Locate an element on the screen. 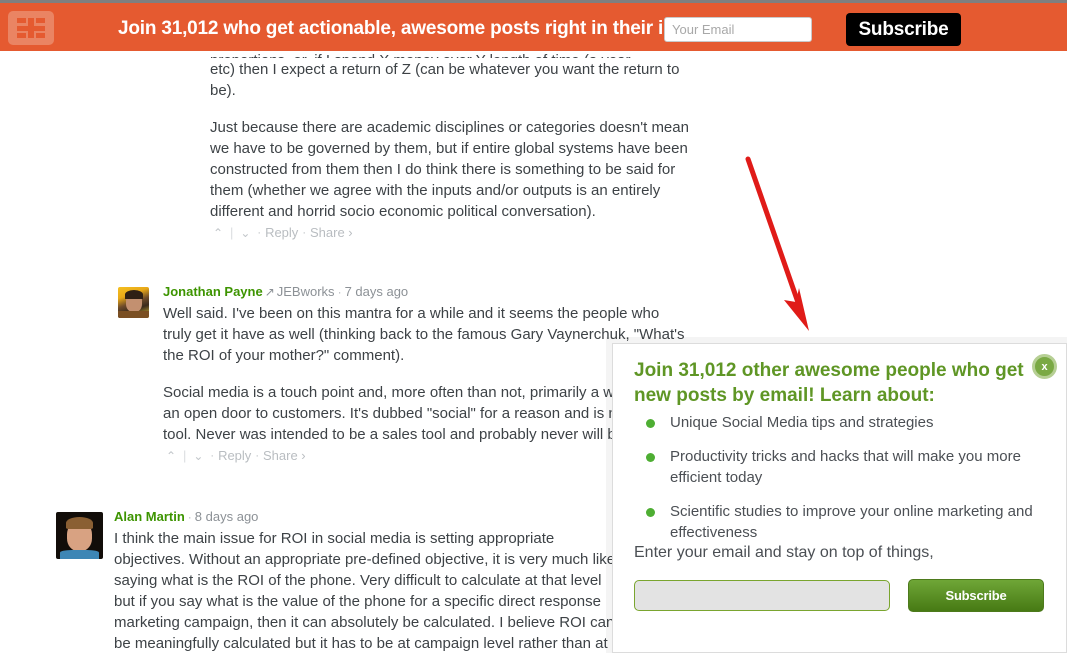 This screenshot has width=1067, height=653. comment-reply-target: JEBworks is located at coordinates (306, 291).